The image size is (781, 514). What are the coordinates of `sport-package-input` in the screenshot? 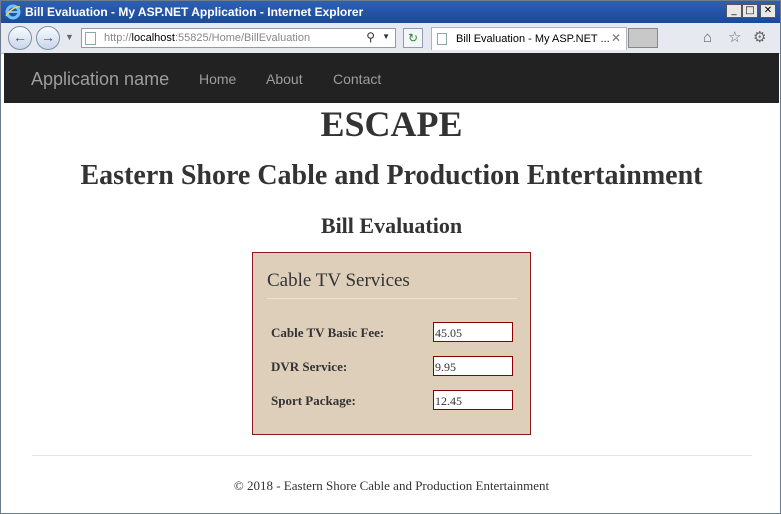 It's located at (473, 400).